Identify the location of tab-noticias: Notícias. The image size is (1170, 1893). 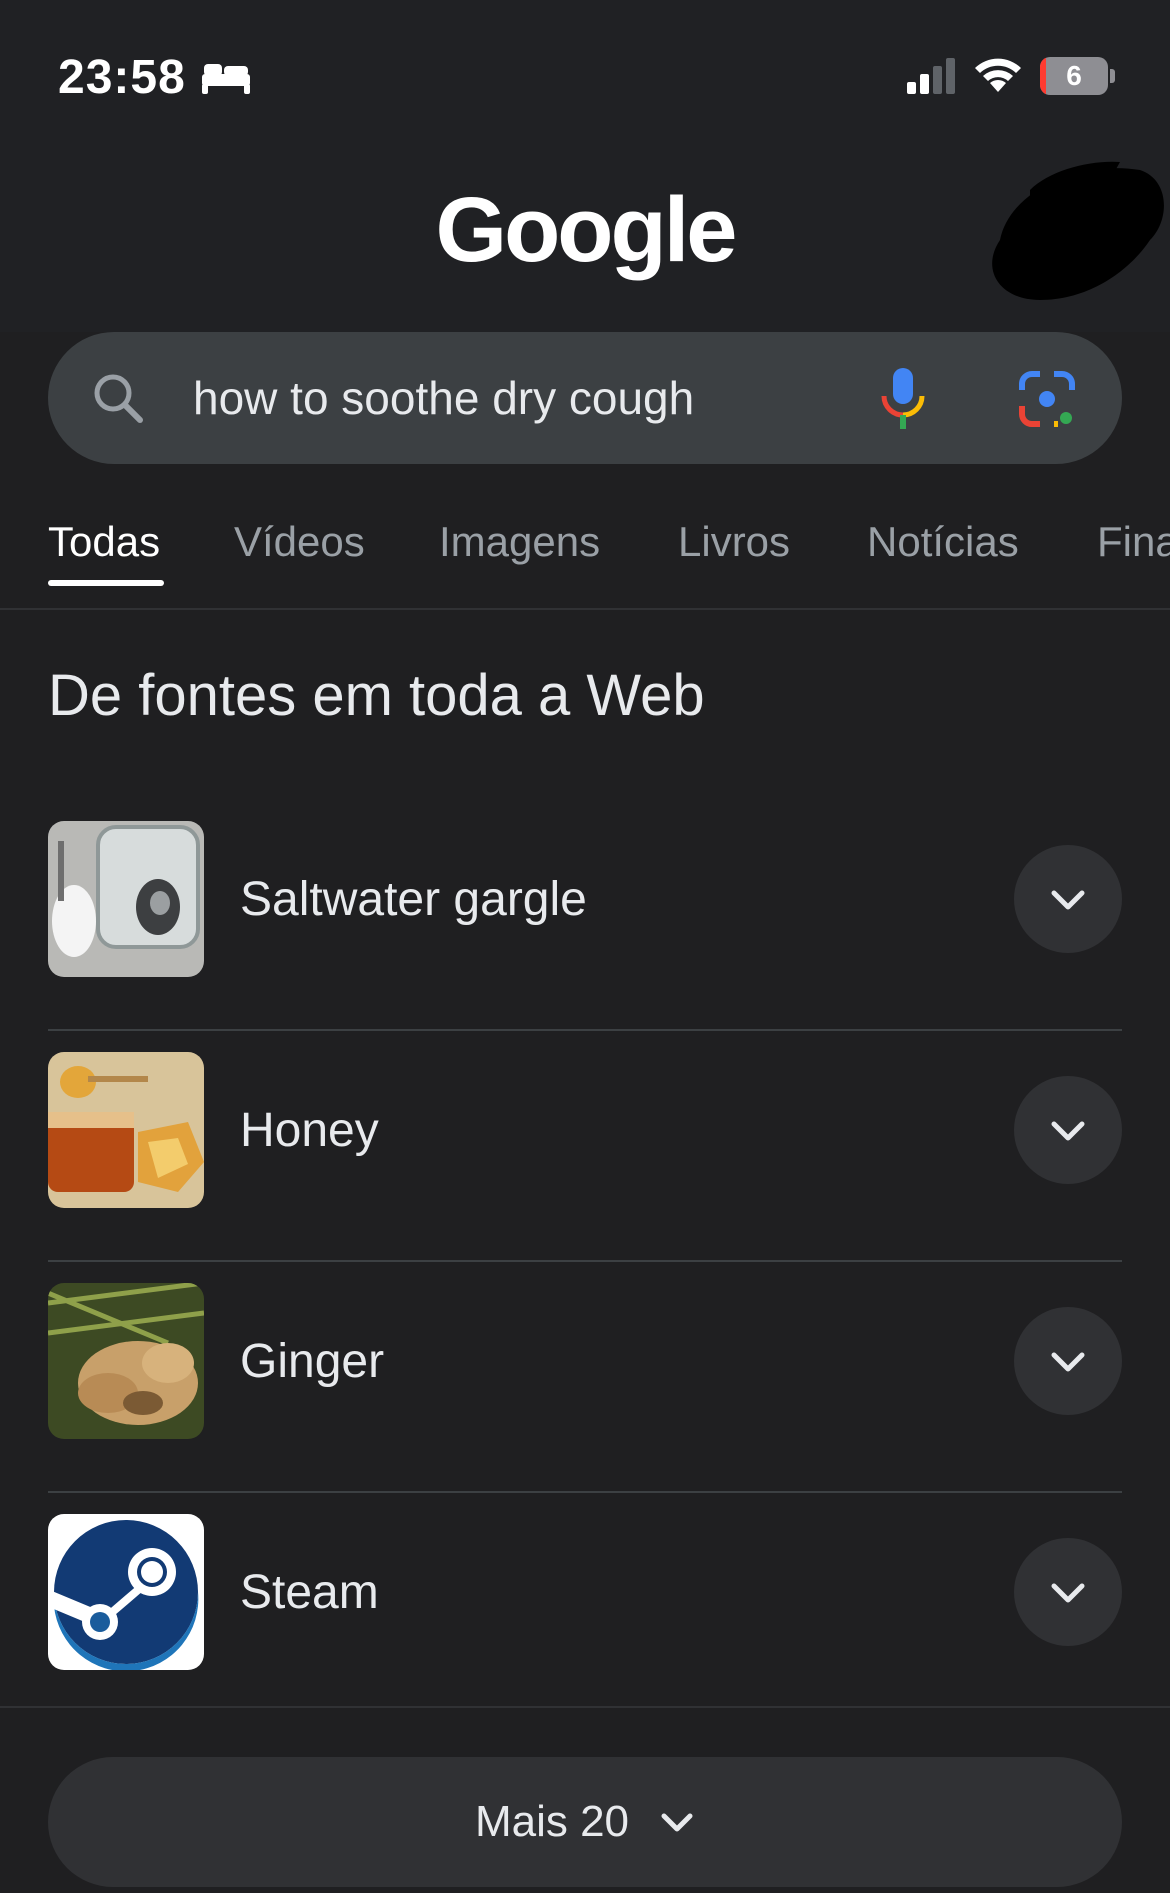
(943, 542).